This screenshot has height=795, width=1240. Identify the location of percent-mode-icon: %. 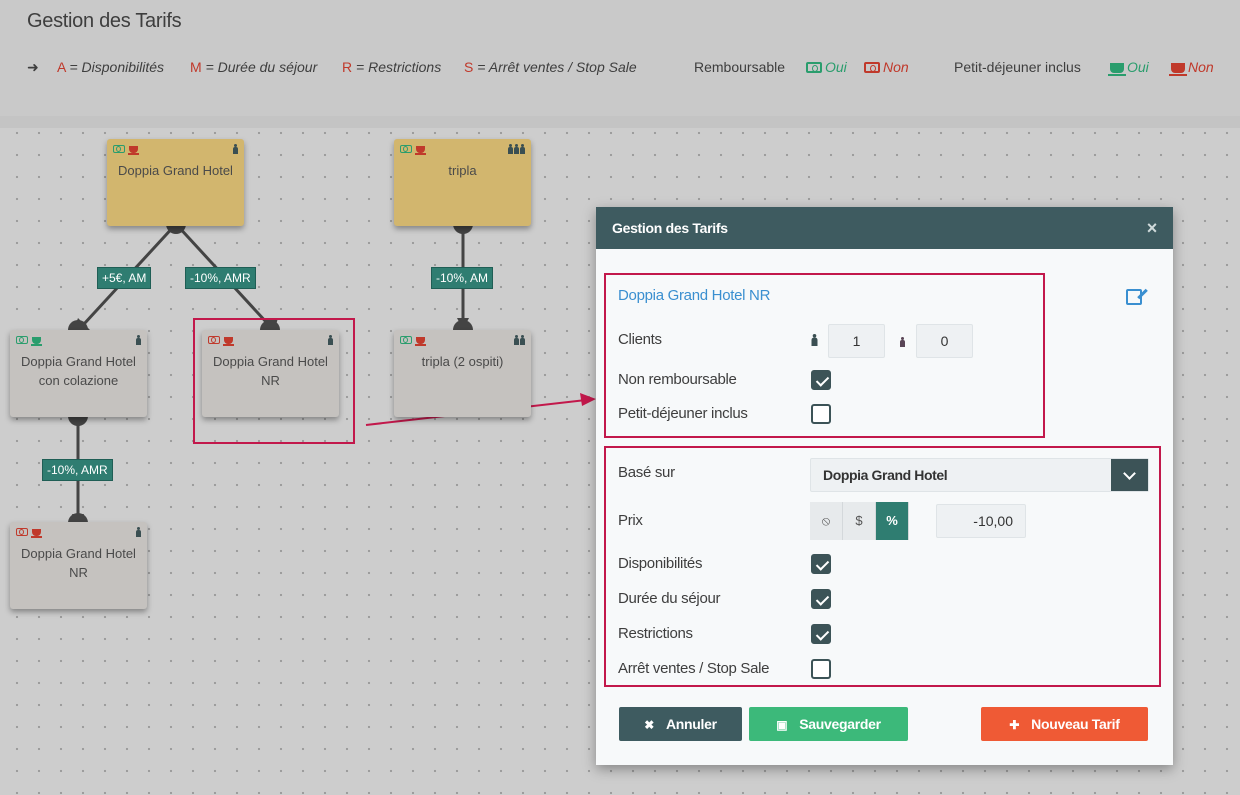
(892, 521).